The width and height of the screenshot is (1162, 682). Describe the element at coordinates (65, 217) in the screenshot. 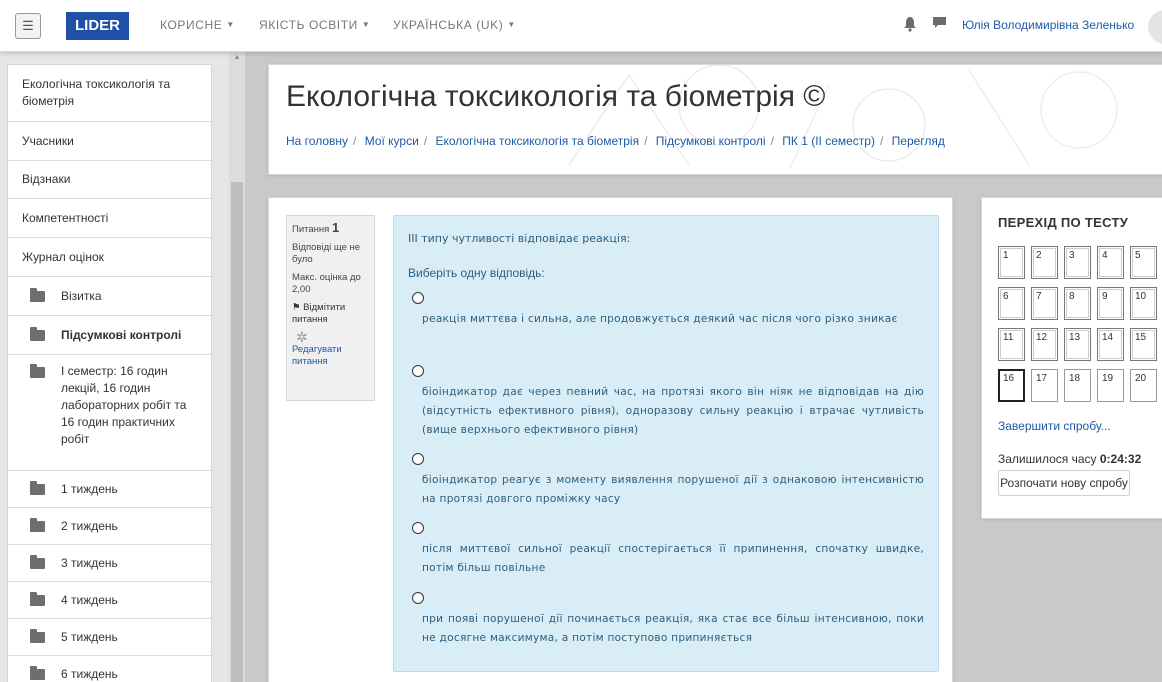

I see `drawer-item-label: Компетентності` at that location.